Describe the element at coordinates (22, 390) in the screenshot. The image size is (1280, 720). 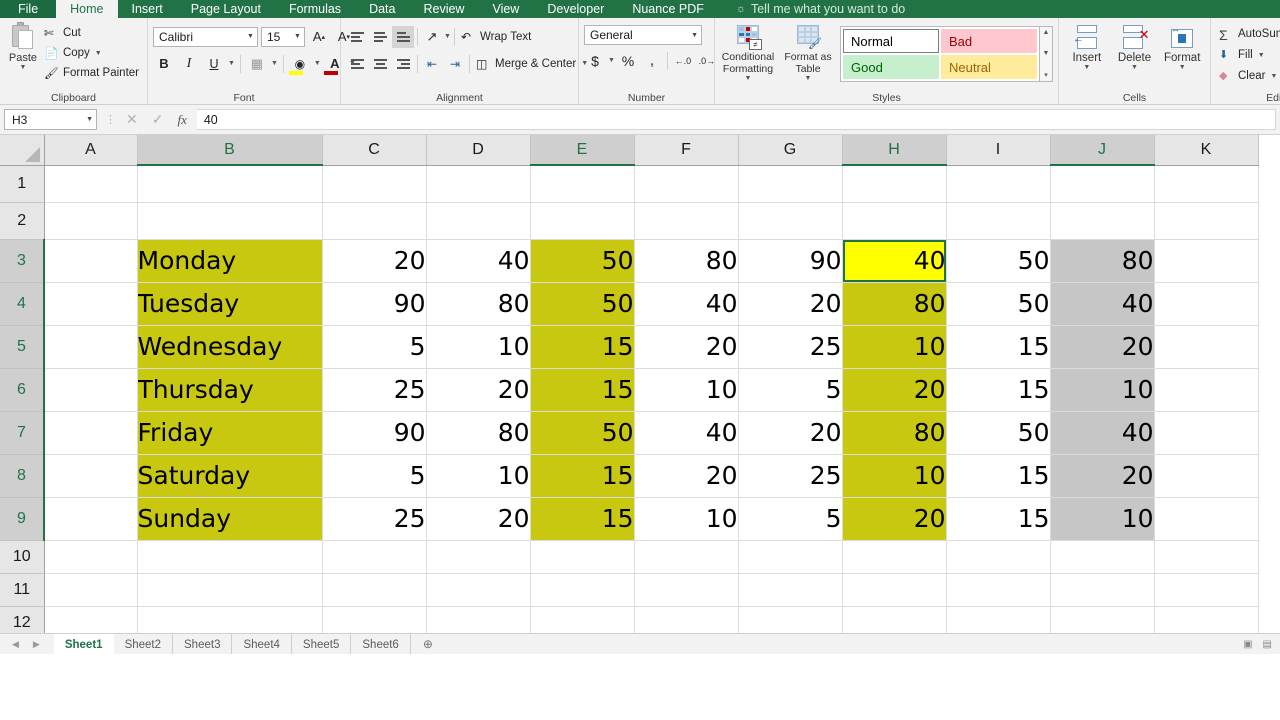
I see `row-header-6: 6` at that location.